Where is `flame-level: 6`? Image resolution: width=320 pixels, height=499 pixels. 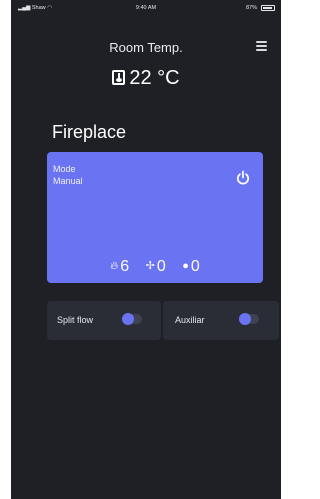
flame-level: 6 is located at coordinates (125, 266).